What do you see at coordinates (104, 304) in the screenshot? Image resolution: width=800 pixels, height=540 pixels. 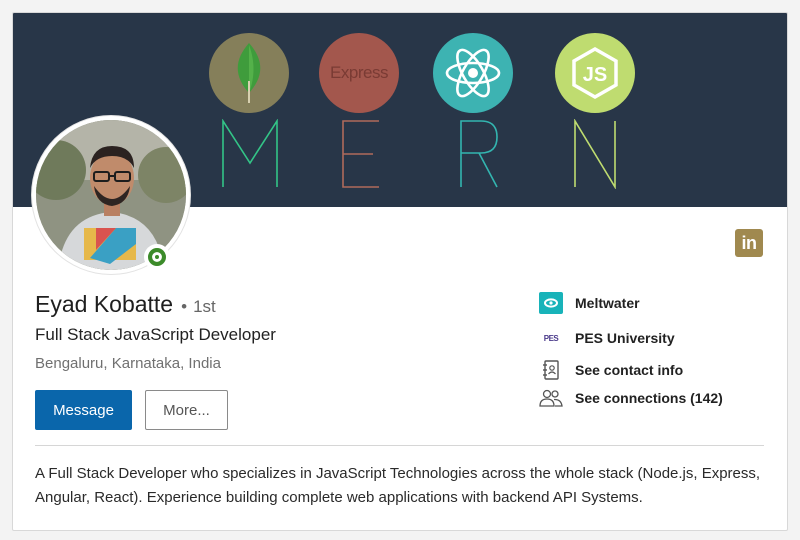 I see `profile-name: Eyad Kobatte` at bounding box center [104, 304].